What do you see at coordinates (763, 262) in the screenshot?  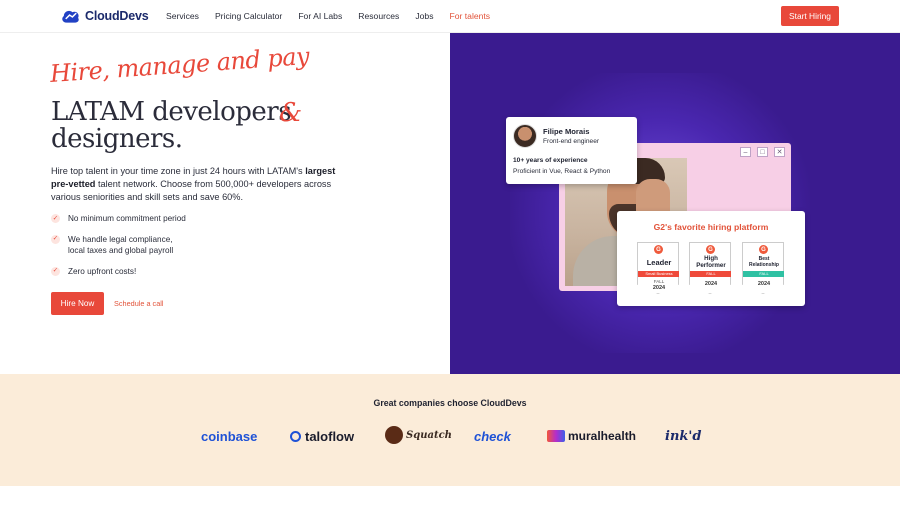 I see `badge-title: Best Relationship` at bounding box center [763, 262].